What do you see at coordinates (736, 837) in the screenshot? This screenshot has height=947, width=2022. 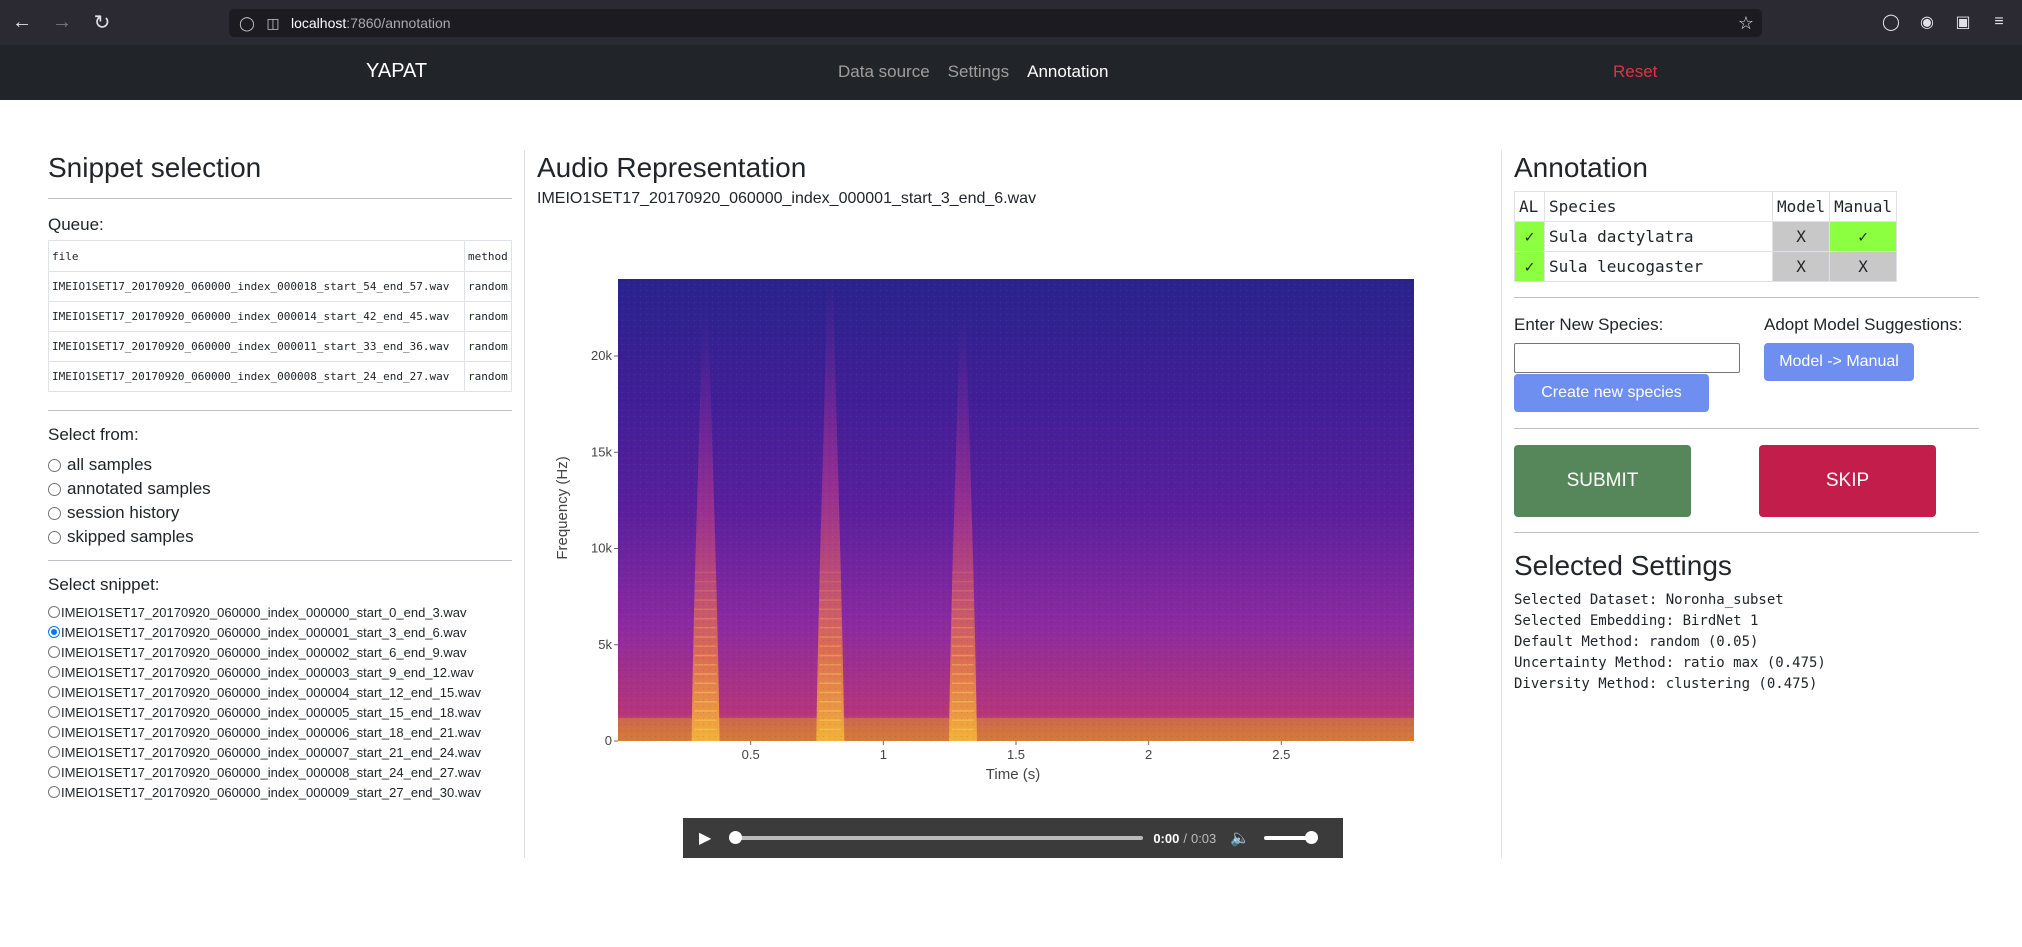 I see `audio-progress-thumb` at bounding box center [736, 837].